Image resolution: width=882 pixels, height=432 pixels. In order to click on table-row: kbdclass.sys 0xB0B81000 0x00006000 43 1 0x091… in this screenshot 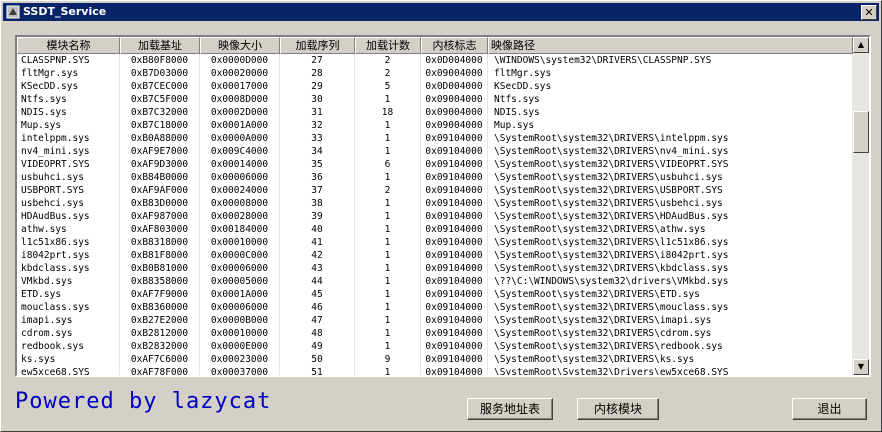, I will do `click(435, 268)`.